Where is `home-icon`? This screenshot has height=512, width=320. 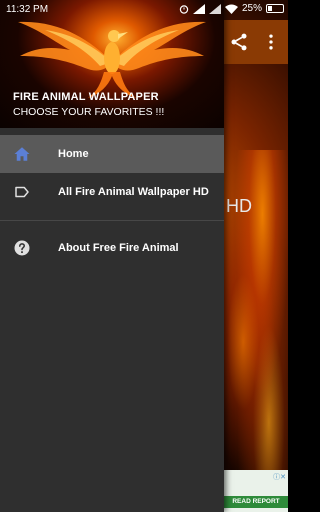 home-icon is located at coordinates (22, 154).